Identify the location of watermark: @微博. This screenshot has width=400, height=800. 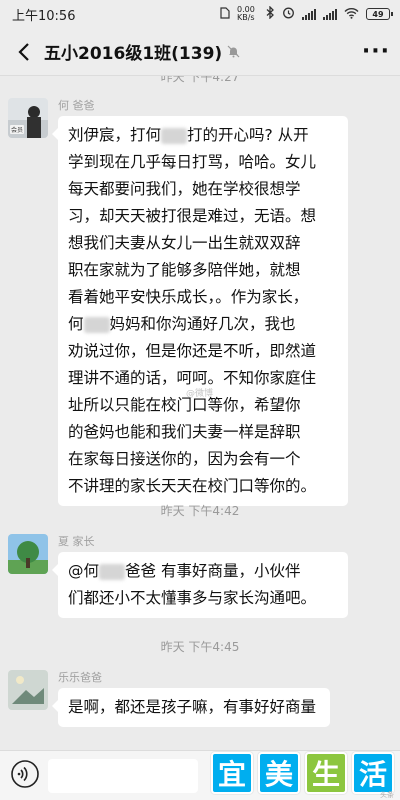
(200, 394).